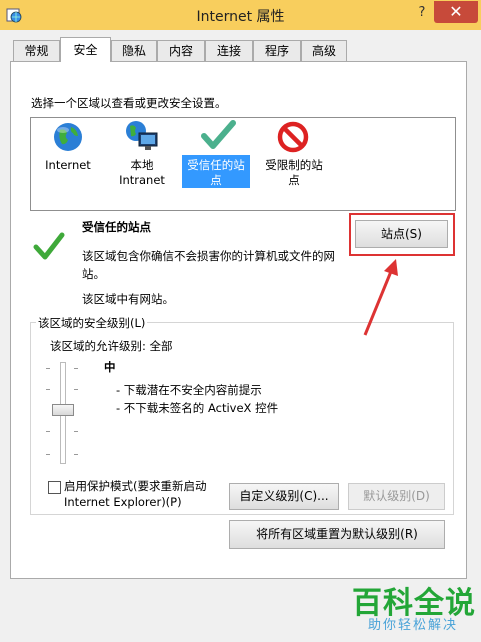  What do you see at coordinates (142, 180) in the screenshot?
I see `zone-intranet-label-2: Intranet` at bounding box center [142, 180].